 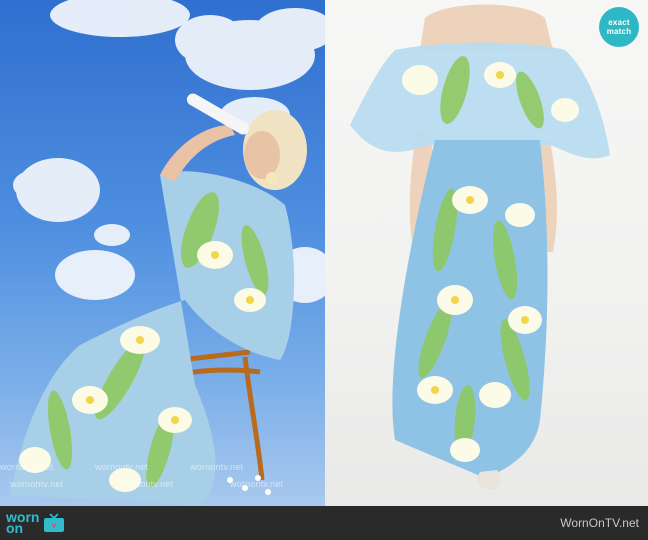 I want to click on site-logo: worn on, so click(x=35, y=523).